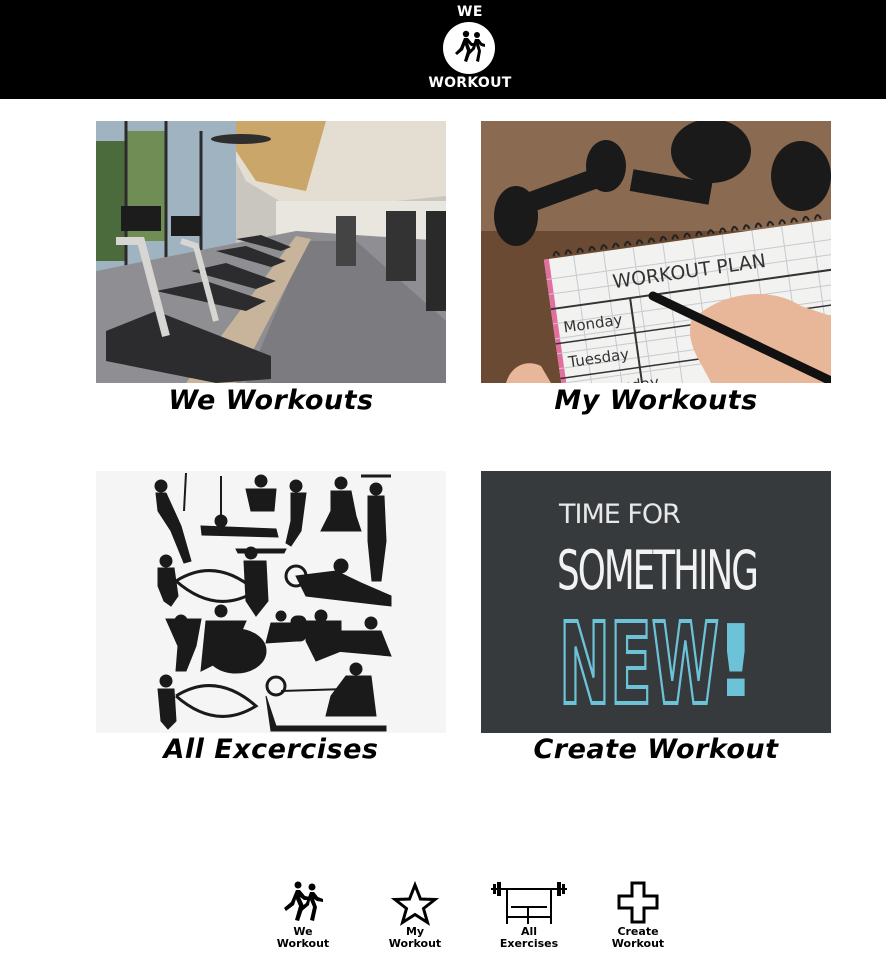  What do you see at coordinates (656, 400) in the screenshot?
I see `card-title: My Workouts` at bounding box center [656, 400].